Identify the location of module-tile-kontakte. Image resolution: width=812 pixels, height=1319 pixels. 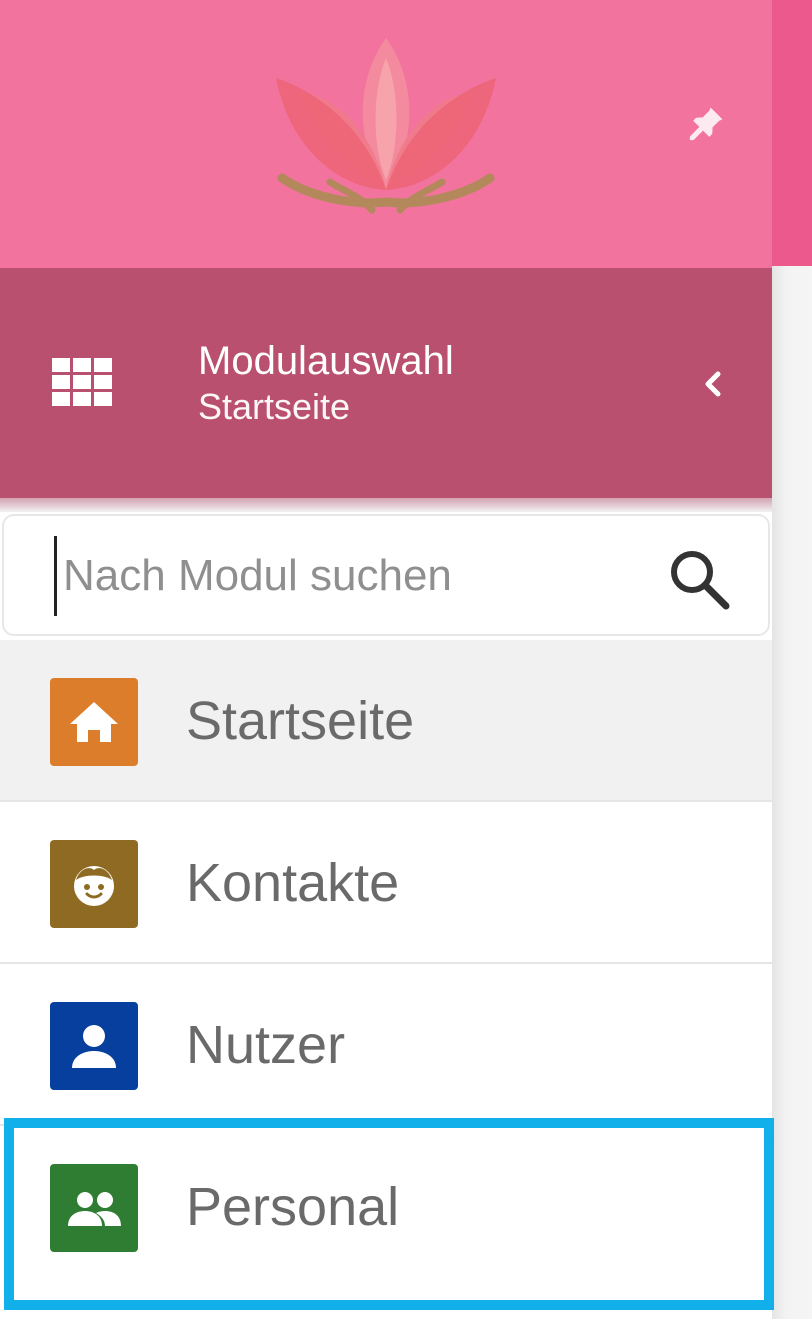
(94, 884).